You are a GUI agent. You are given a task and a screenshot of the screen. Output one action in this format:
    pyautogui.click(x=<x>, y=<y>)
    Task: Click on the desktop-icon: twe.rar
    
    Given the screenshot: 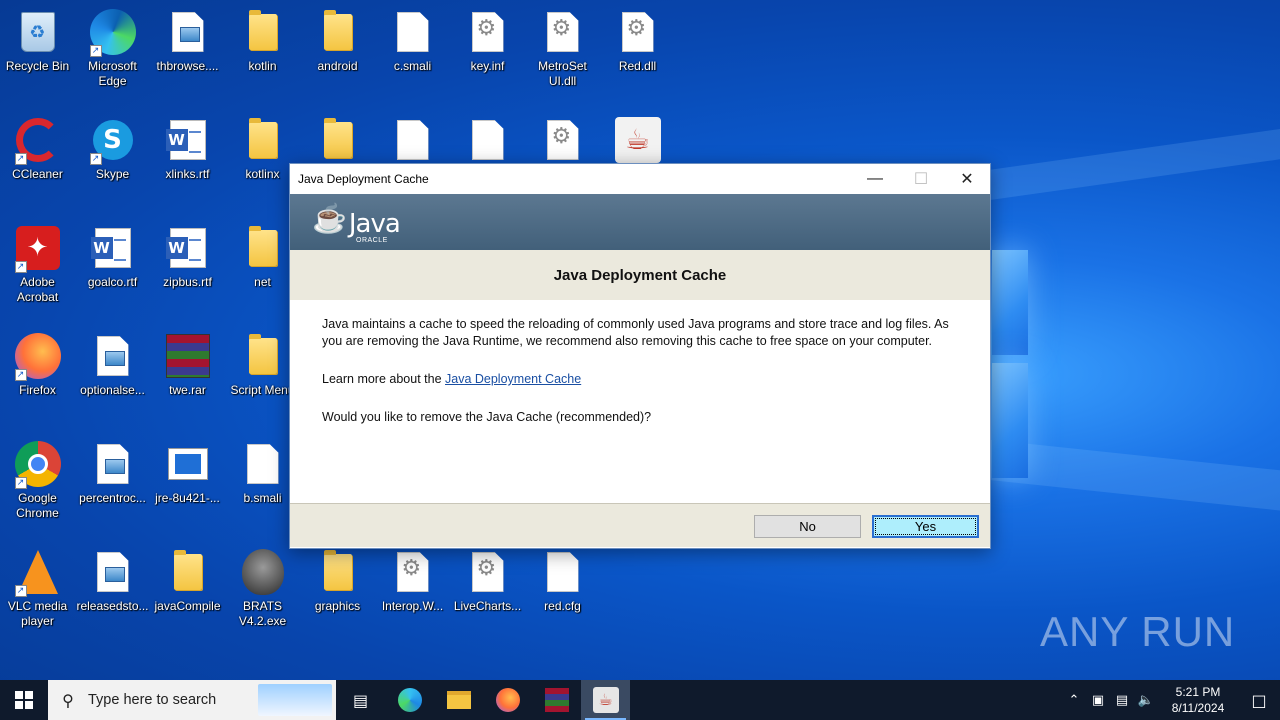 What is the action you would take?
    pyautogui.click(x=187, y=376)
    